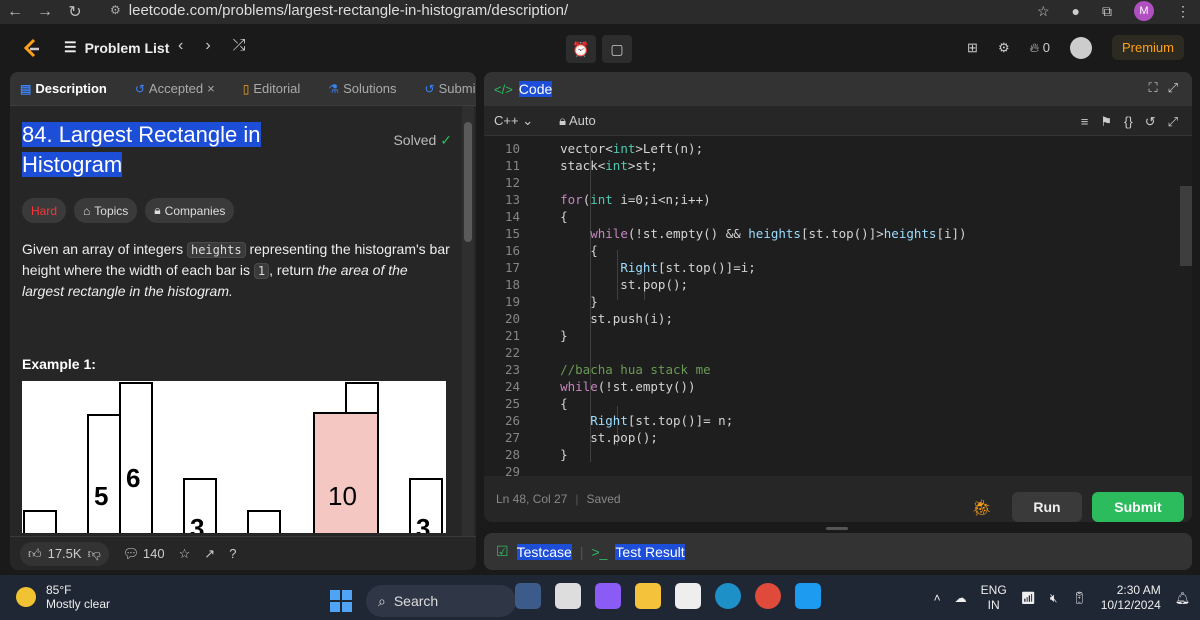 Image resolution: width=1200 pixels, height=620 pixels. What do you see at coordinates (116, 47) in the screenshot?
I see `problem-list-button: ☰ Problem List` at bounding box center [116, 47].